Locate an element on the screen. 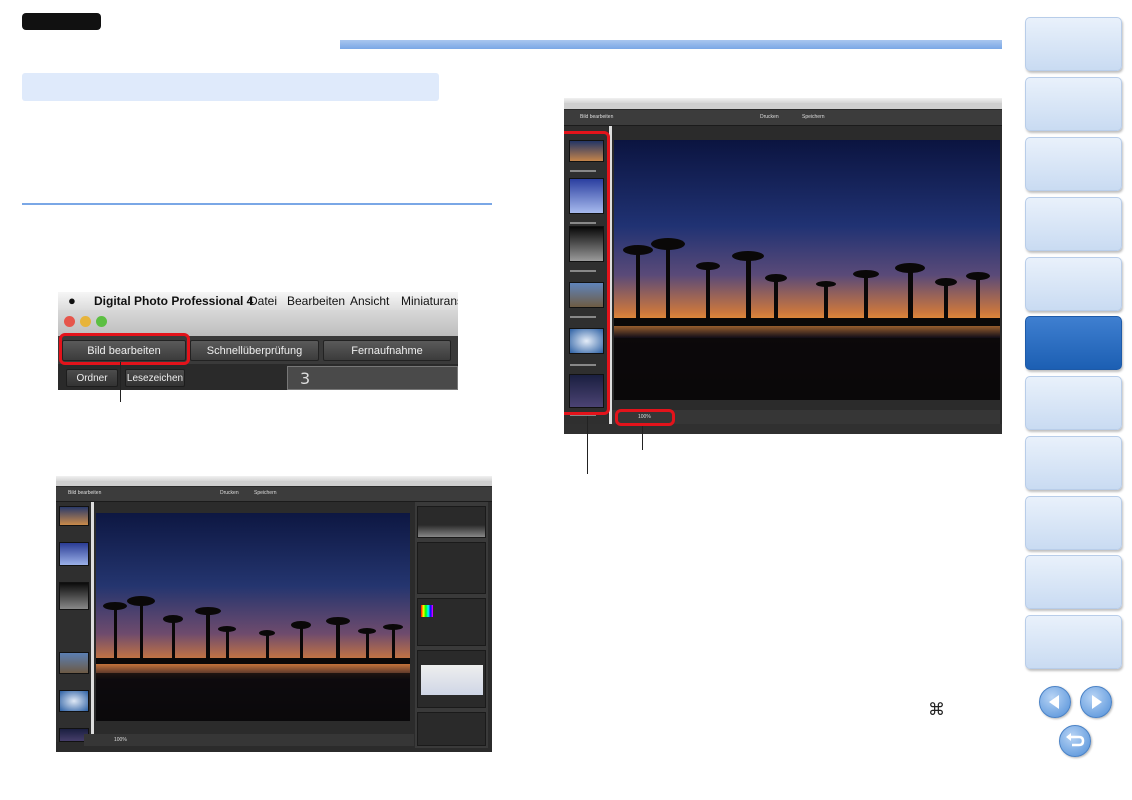  edit-window-screenshot-small: Bild bearbeiten Drucken Speichern 100% is located at coordinates (274, 614).